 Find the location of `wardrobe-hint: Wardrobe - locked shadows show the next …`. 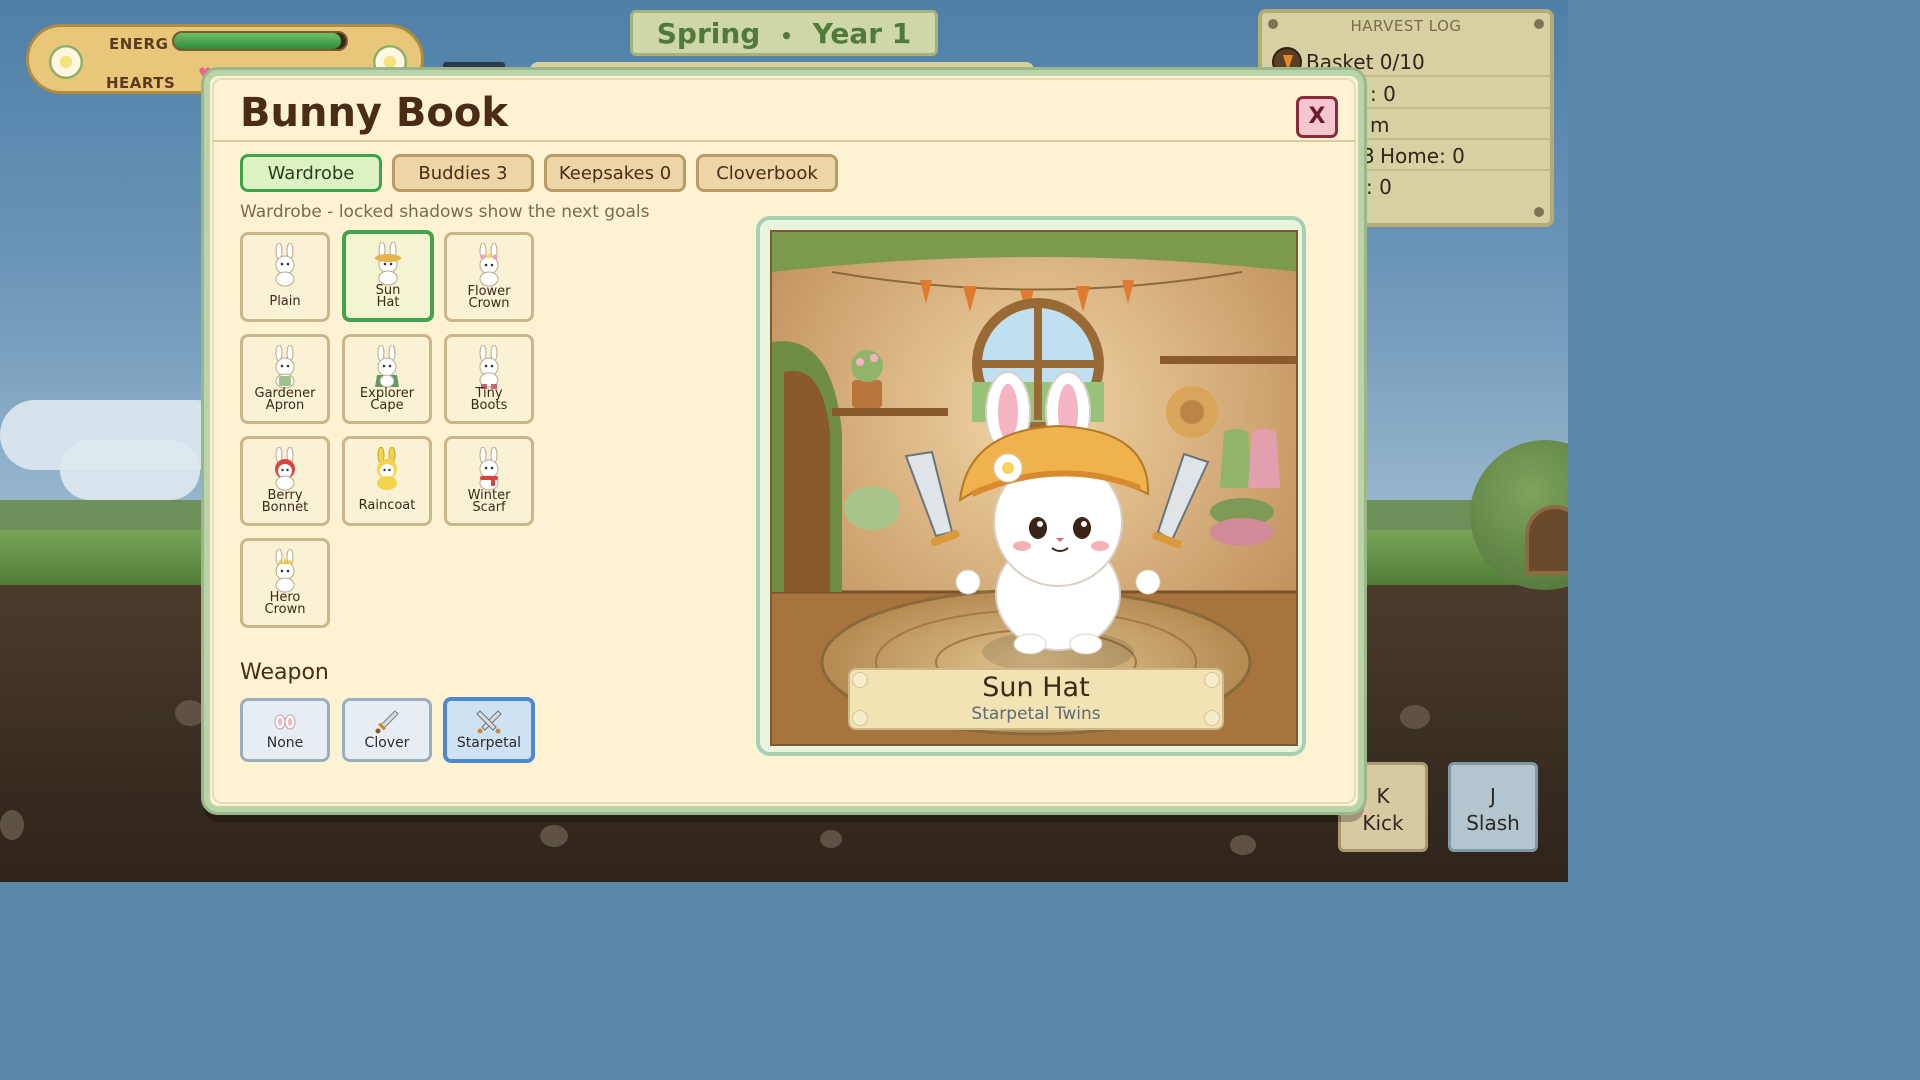

wardrobe-hint: Wardrobe - locked shadows show the next … is located at coordinates (445, 212).